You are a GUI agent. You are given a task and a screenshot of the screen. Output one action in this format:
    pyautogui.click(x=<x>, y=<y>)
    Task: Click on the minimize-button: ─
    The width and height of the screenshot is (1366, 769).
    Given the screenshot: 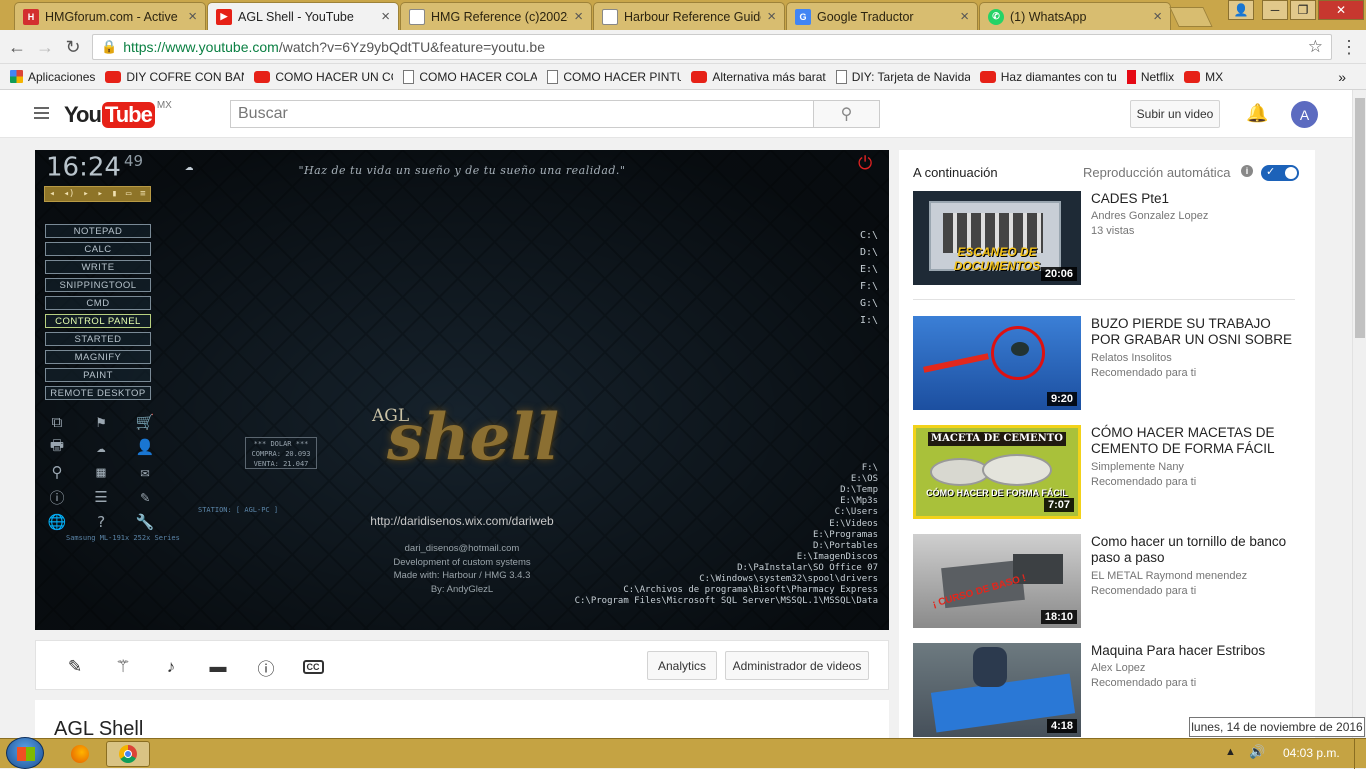 What is the action you would take?
    pyautogui.click(x=1275, y=10)
    